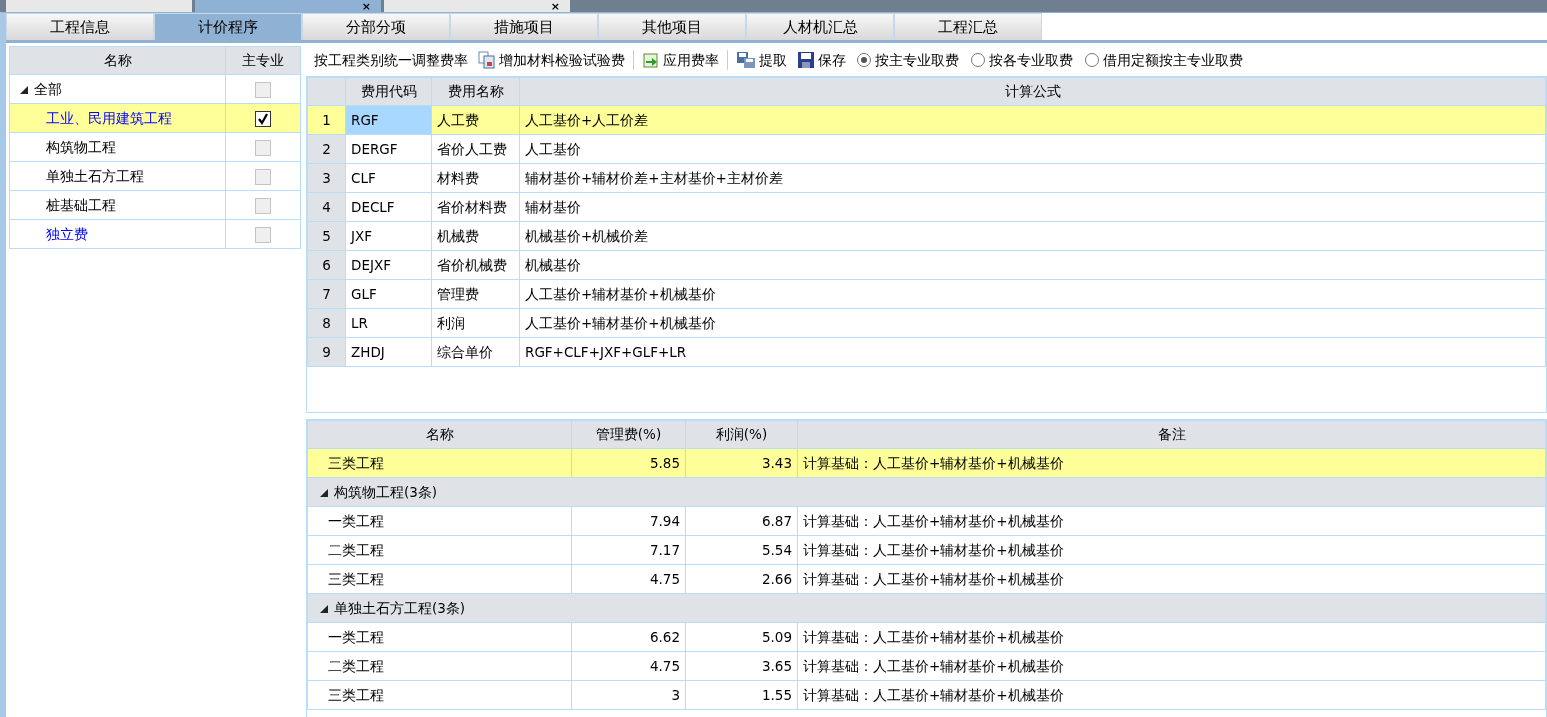  I want to click on table-row: 9 ZHDJ 综合单价 RGF+CLF+JXF+GLF+LR, so click(926, 352).